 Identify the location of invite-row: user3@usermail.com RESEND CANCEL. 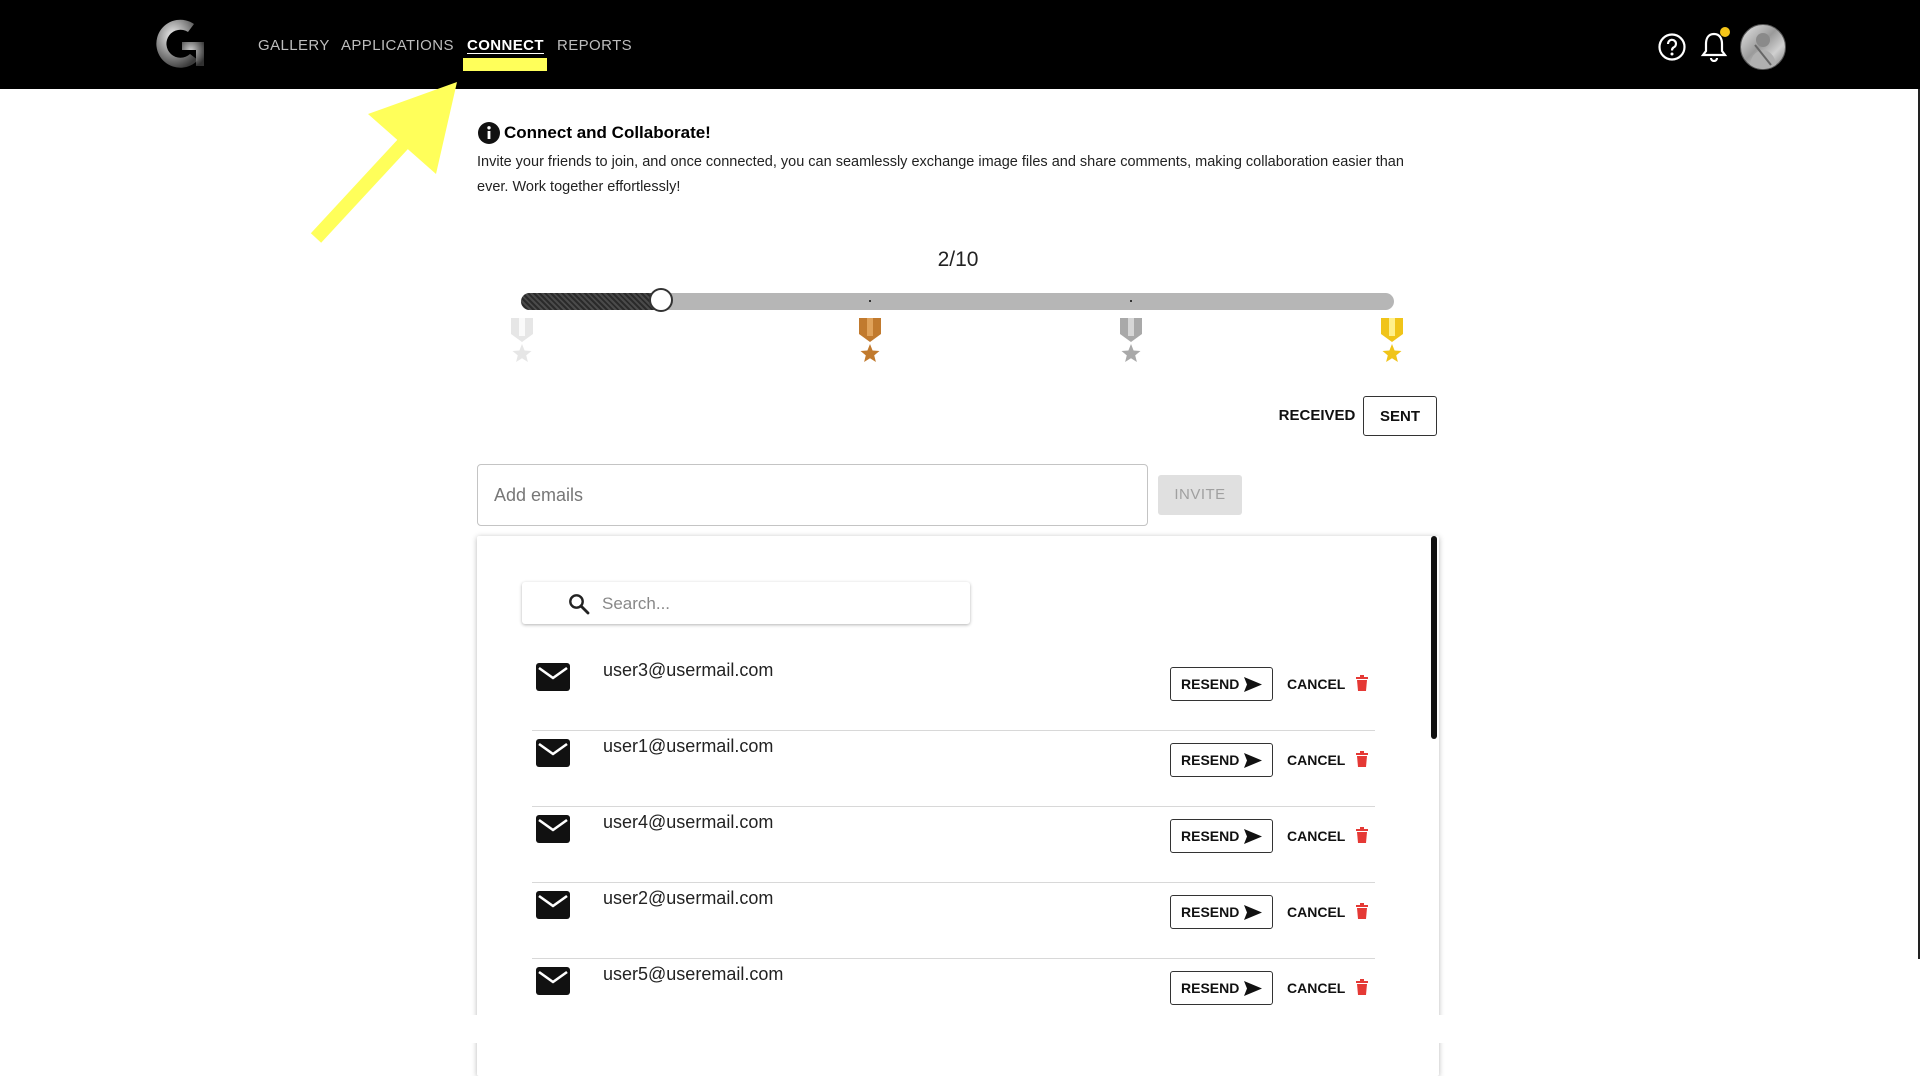
(953, 693).